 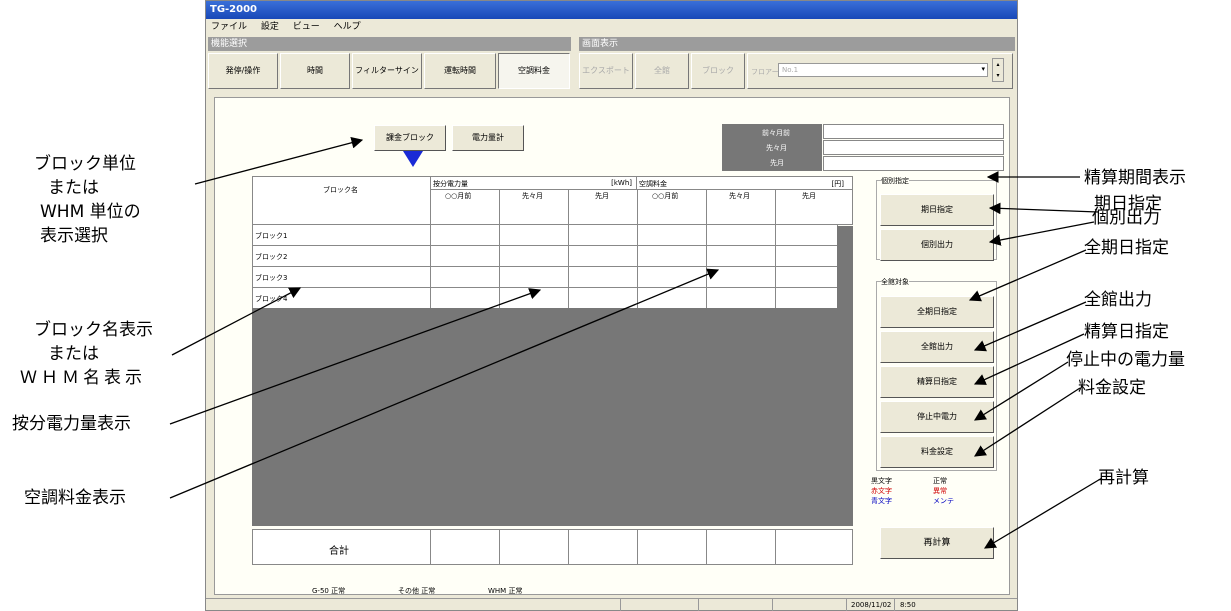 What do you see at coordinates (355, 356) in the screenshot?
I see `arrow-power` at bounding box center [355, 356].